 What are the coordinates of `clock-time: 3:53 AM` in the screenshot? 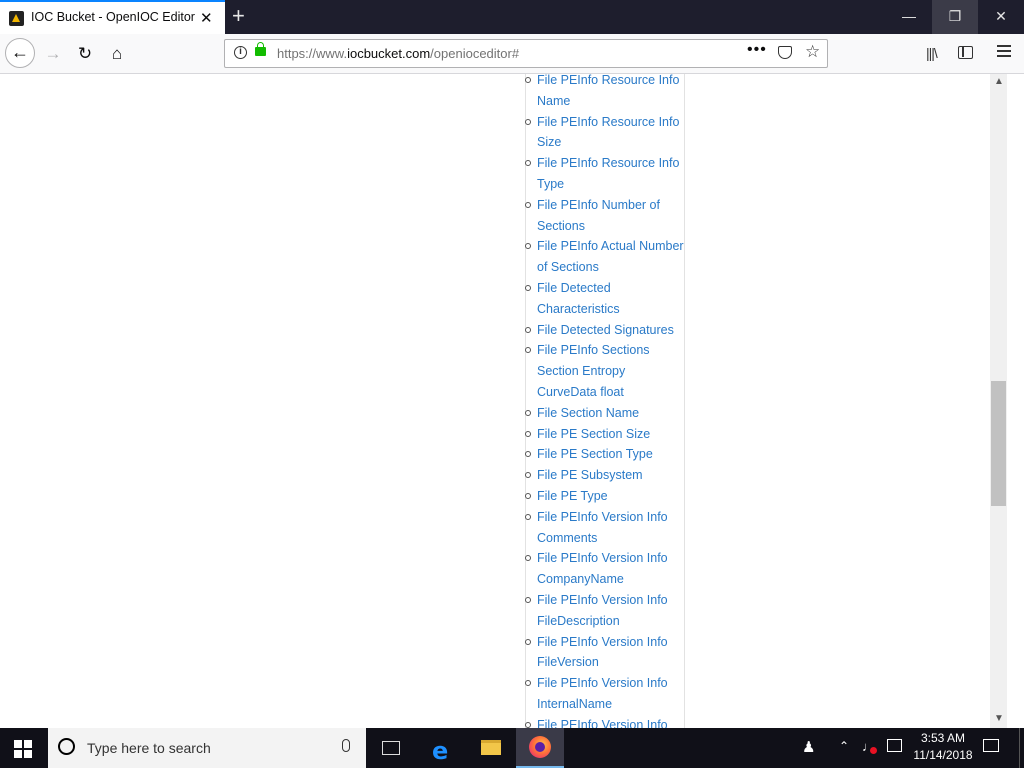 It's located at (943, 738).